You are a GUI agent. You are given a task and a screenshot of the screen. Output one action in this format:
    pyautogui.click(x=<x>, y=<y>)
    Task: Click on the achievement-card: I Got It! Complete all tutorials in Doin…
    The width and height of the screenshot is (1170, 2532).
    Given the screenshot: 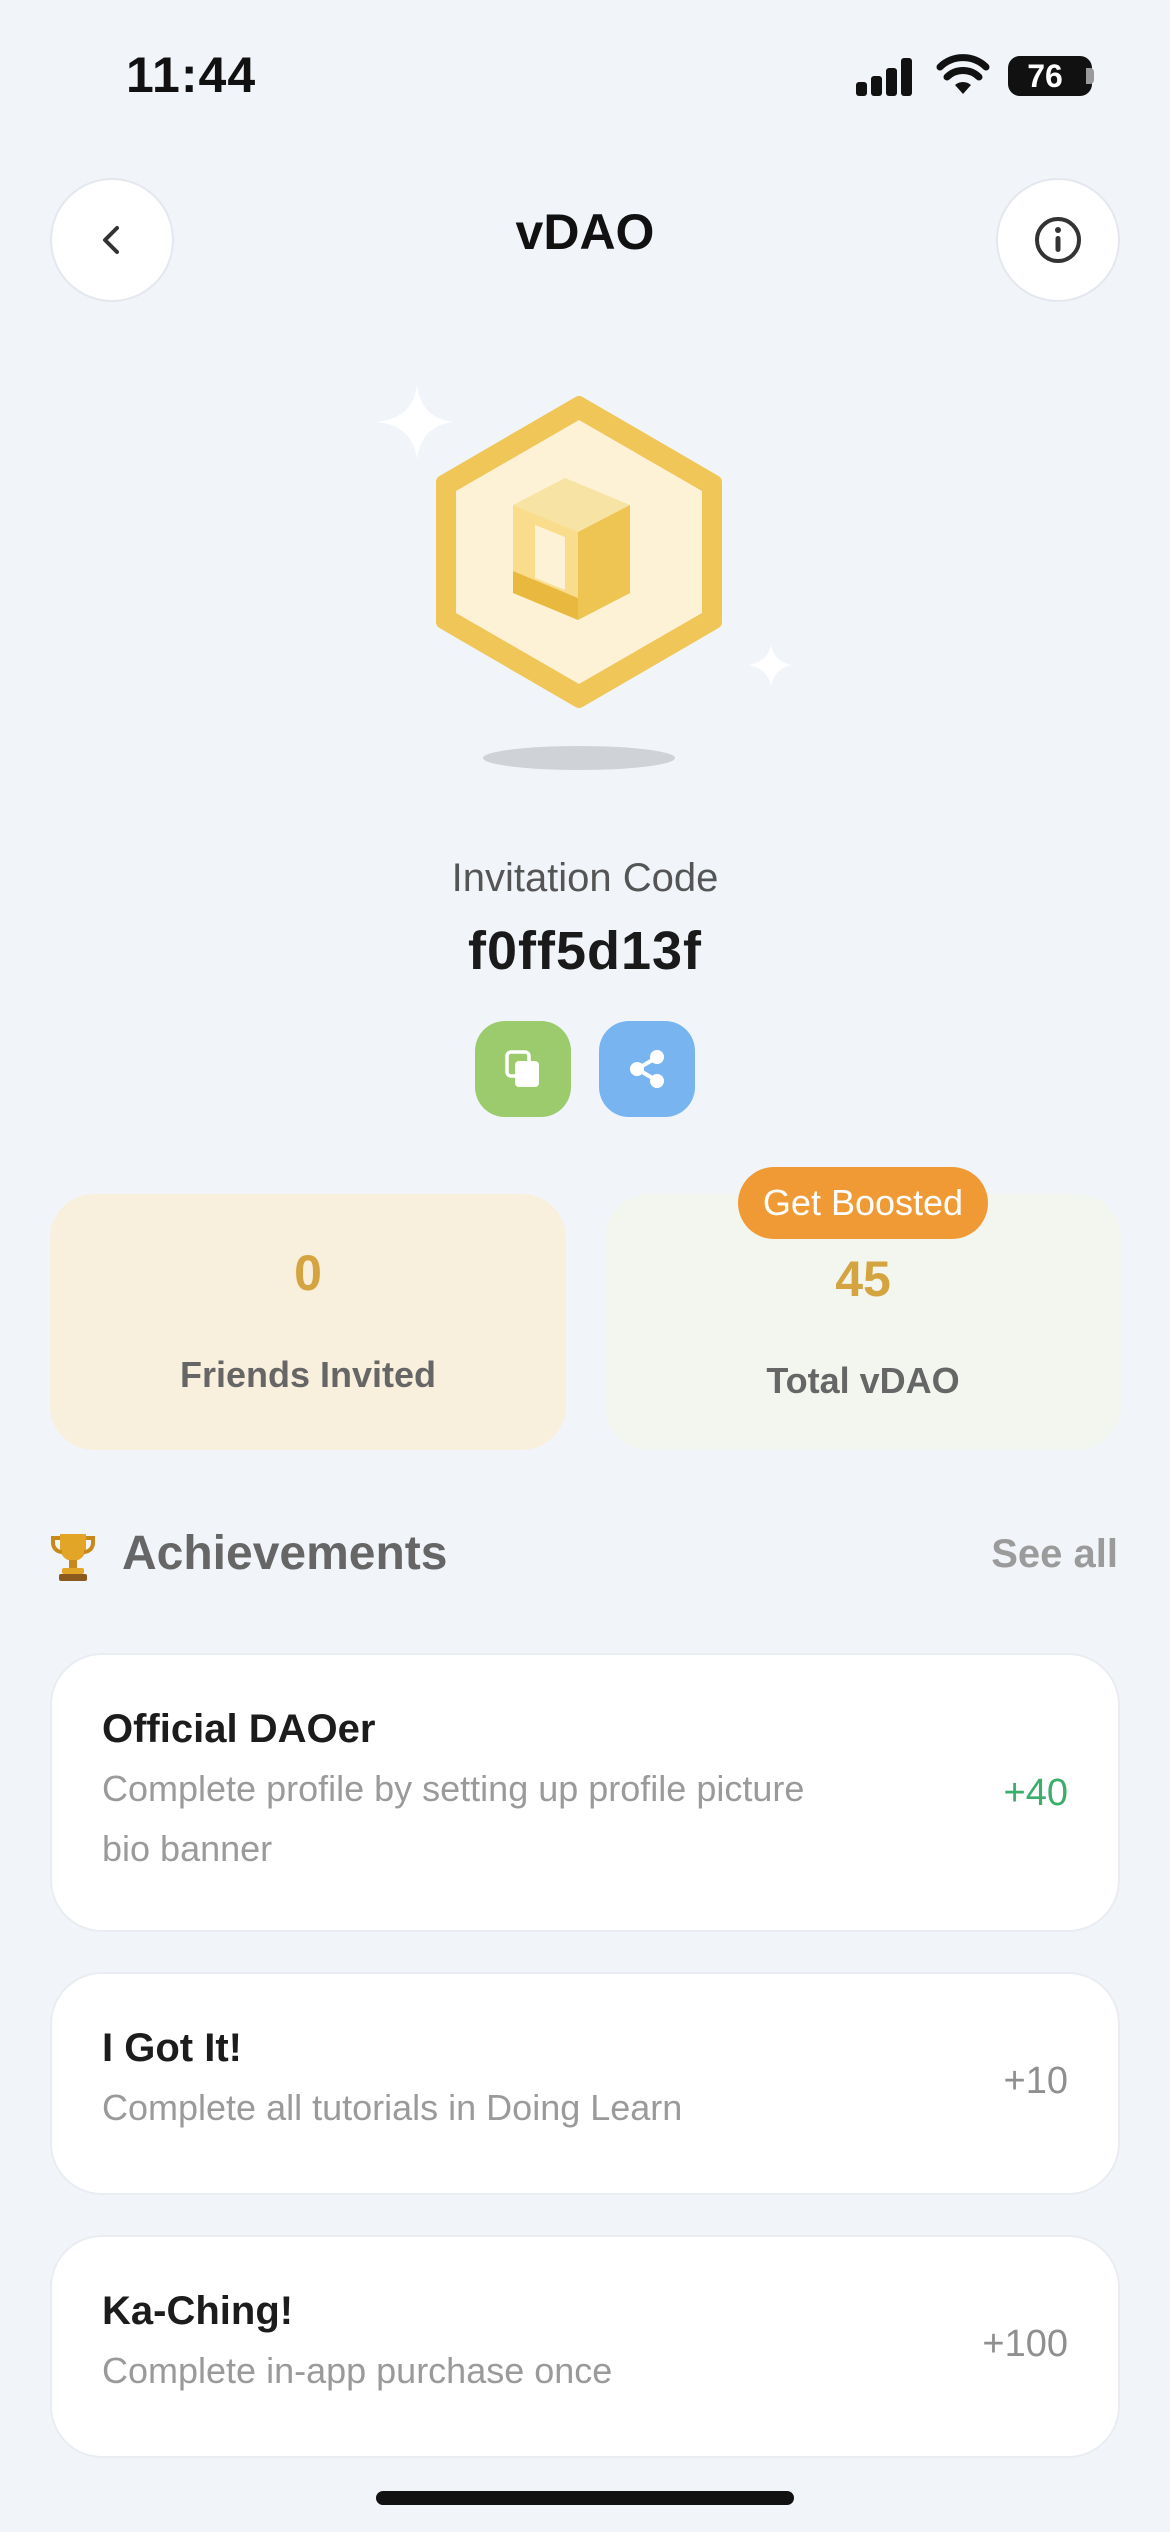 What is the action you would take?
    pyautogui.click(x=585, y=2083)
    